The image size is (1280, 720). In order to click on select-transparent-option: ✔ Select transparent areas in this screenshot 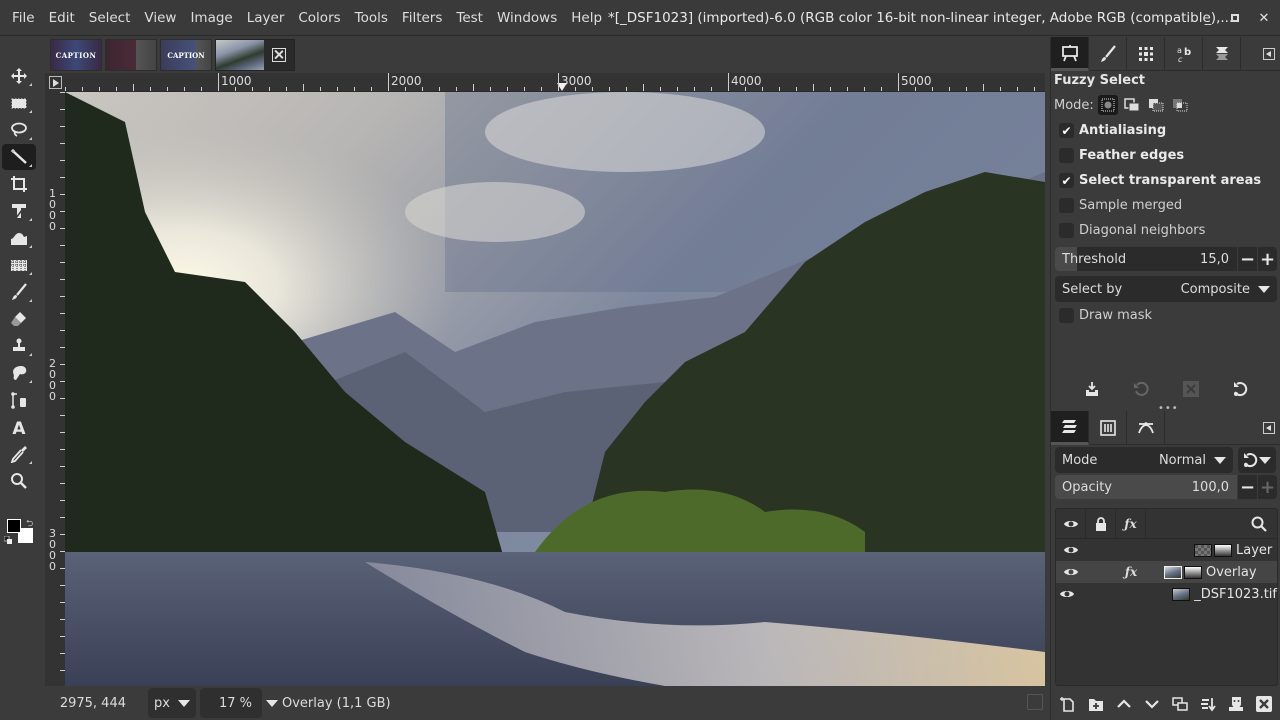, I will do `click(1160, 180)`.